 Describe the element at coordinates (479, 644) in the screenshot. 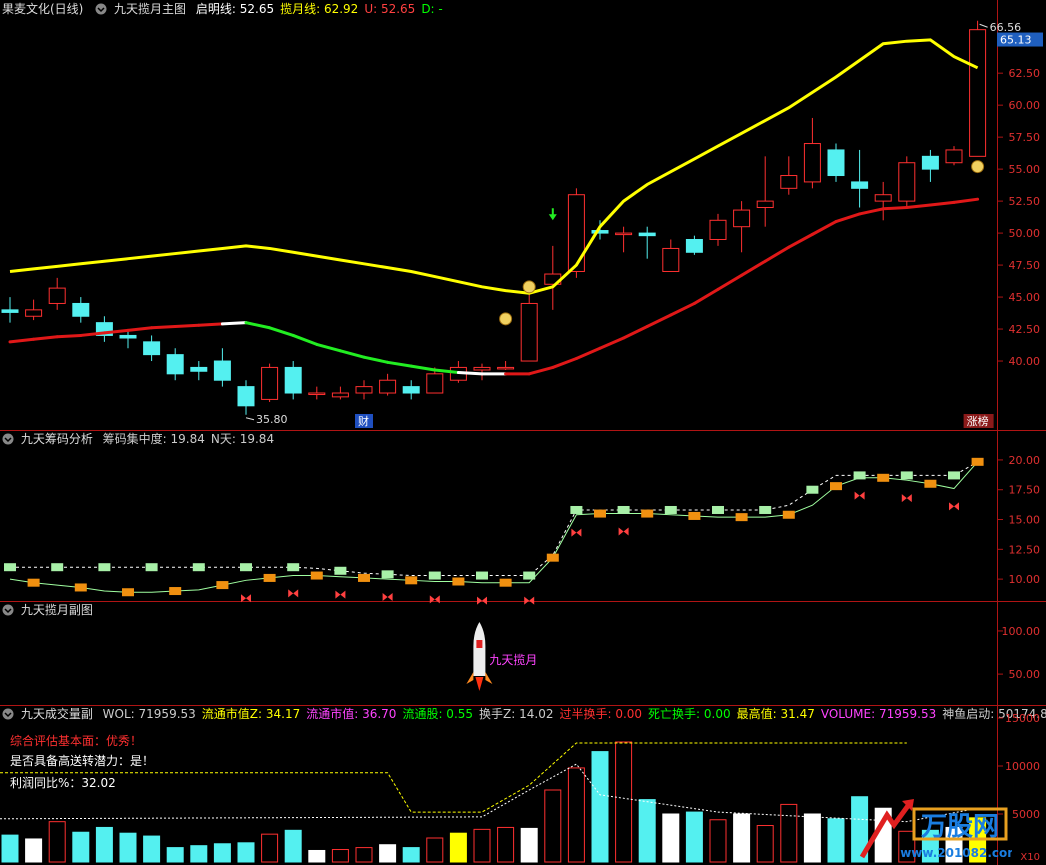

I see `rocket-window` at that location.